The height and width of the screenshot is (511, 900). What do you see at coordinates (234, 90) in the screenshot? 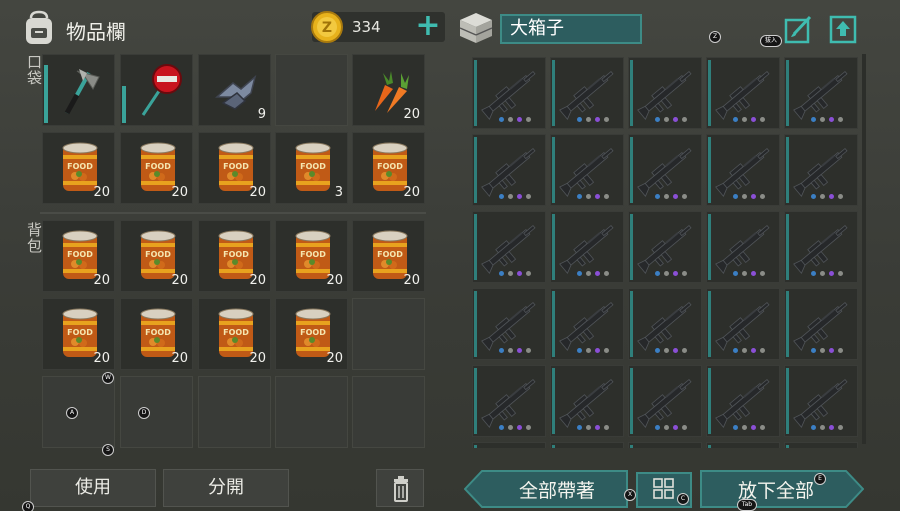
I see `pocket-slot: 9` at bounding box center [234, 90].